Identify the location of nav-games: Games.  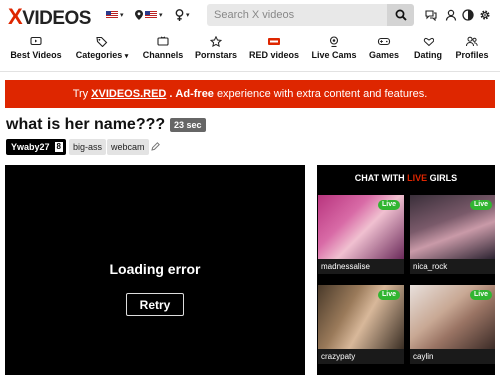
(384, 51).